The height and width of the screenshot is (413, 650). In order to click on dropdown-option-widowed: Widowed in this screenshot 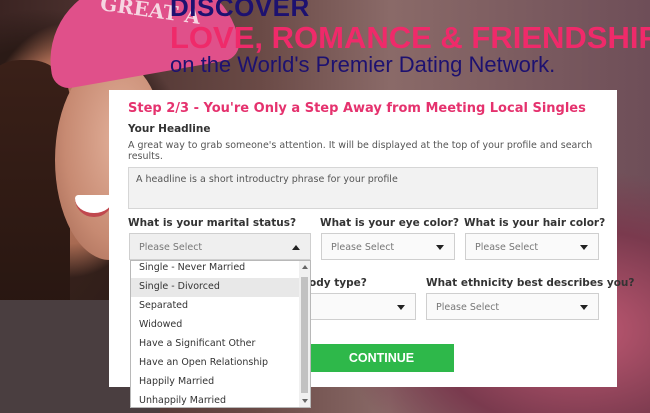, I will do `click(215, 325)`.